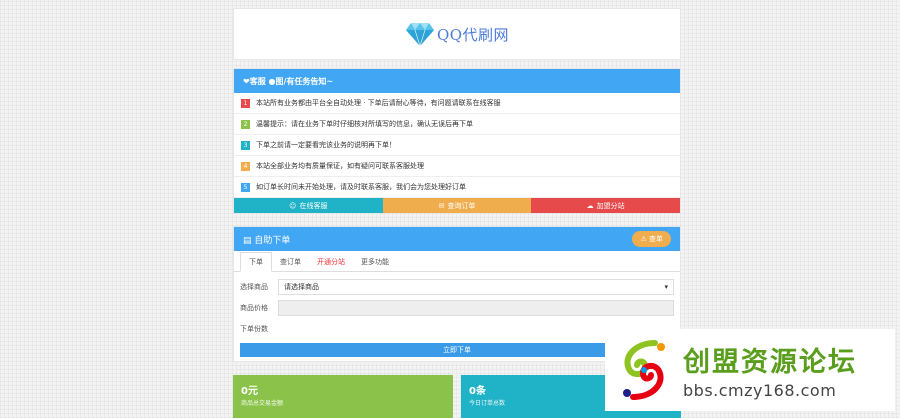 This screenshot has width=900, height=418. I want to click on notice-text: 本站全部业务均有质量保证，如有疑问可联系客服处理, so click(340, 166).